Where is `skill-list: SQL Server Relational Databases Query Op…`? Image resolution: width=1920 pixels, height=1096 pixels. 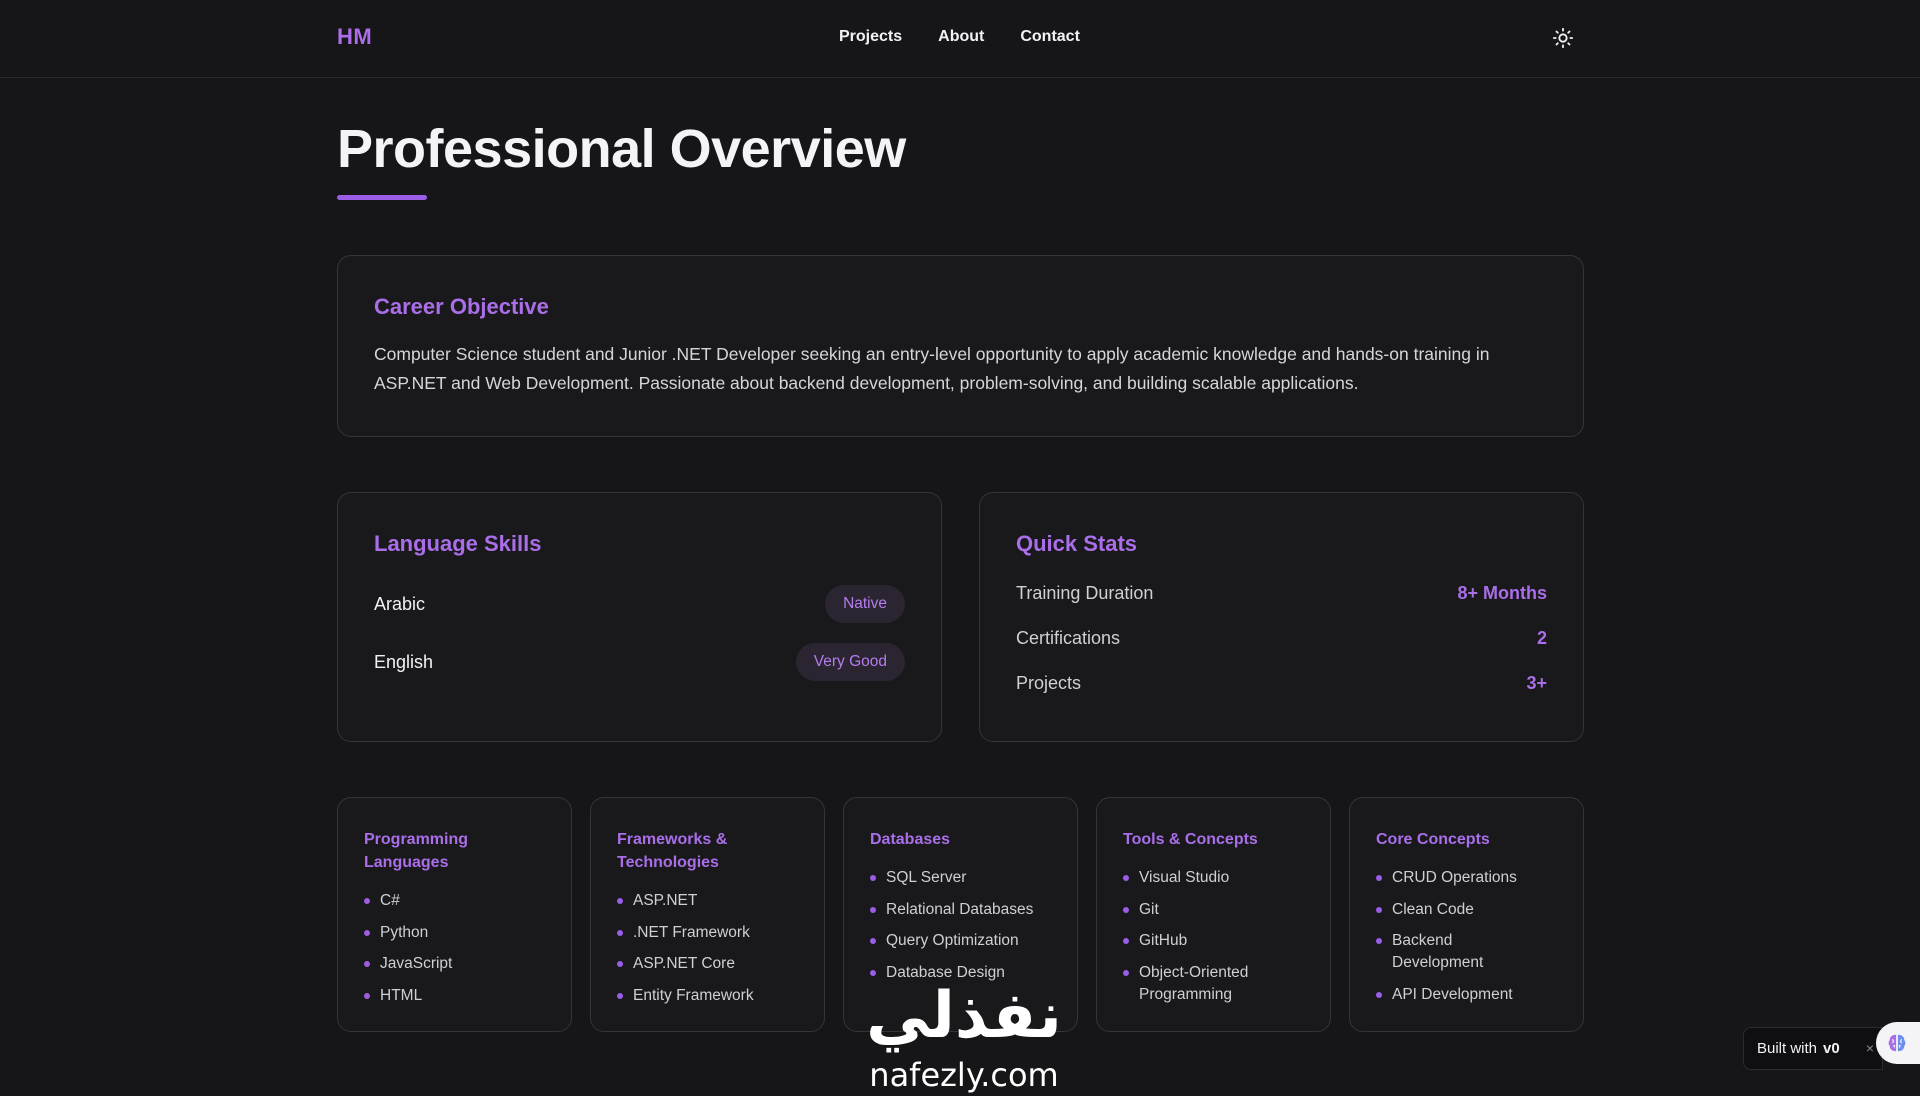
skill-list: SQL Server Relational Databases Query Op… is located at coordinates (960, 925).